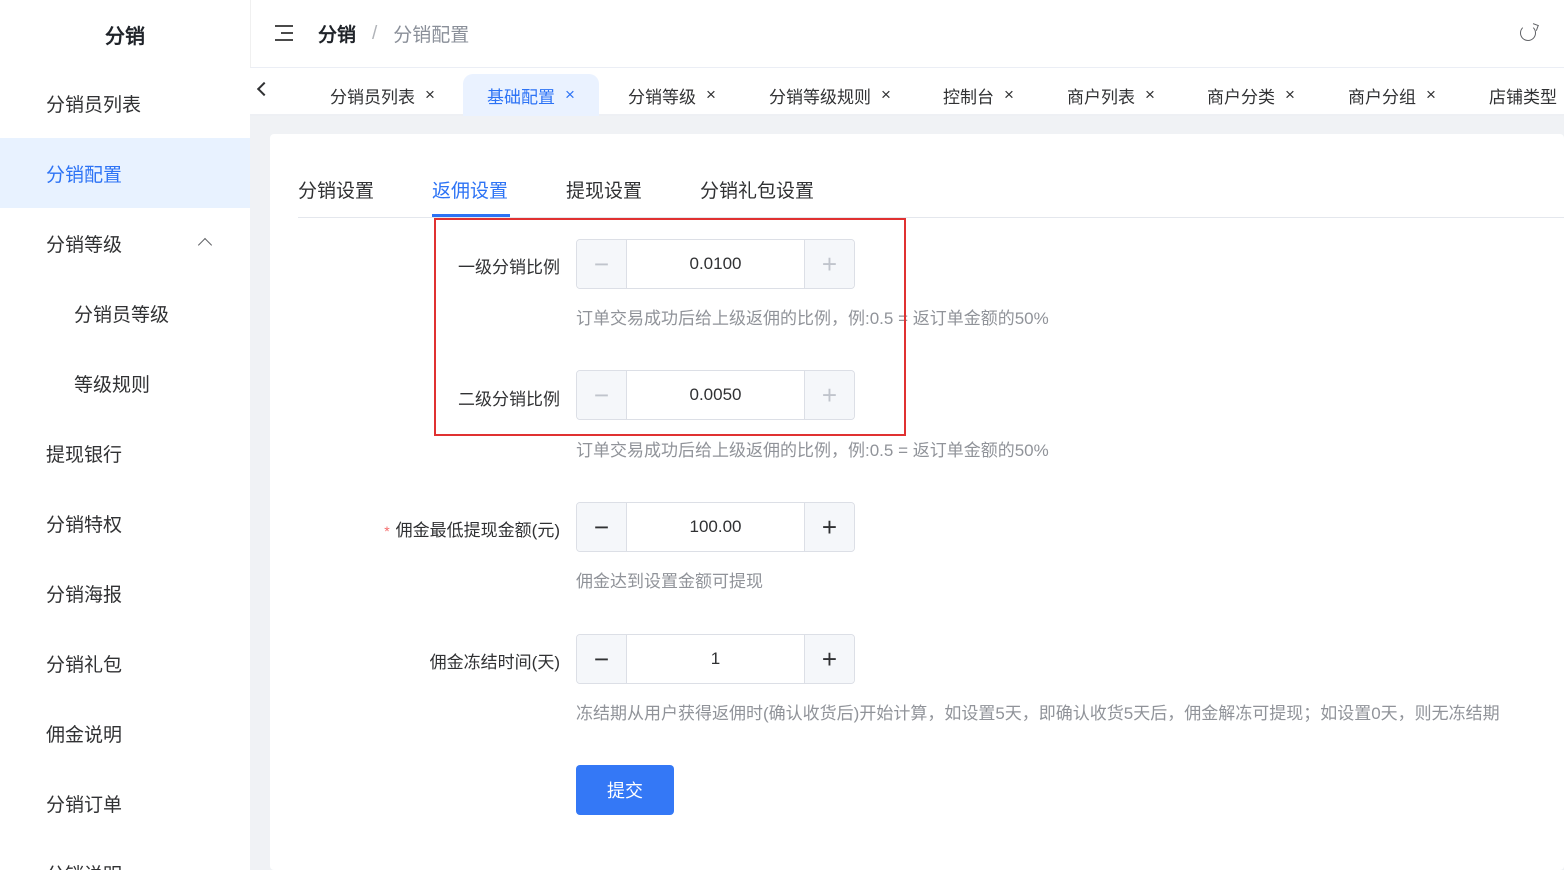 The width and height of the screenshot is (1564, 870). I want to click on sidebar-item-label: 分销员等级, so click(122, 315).